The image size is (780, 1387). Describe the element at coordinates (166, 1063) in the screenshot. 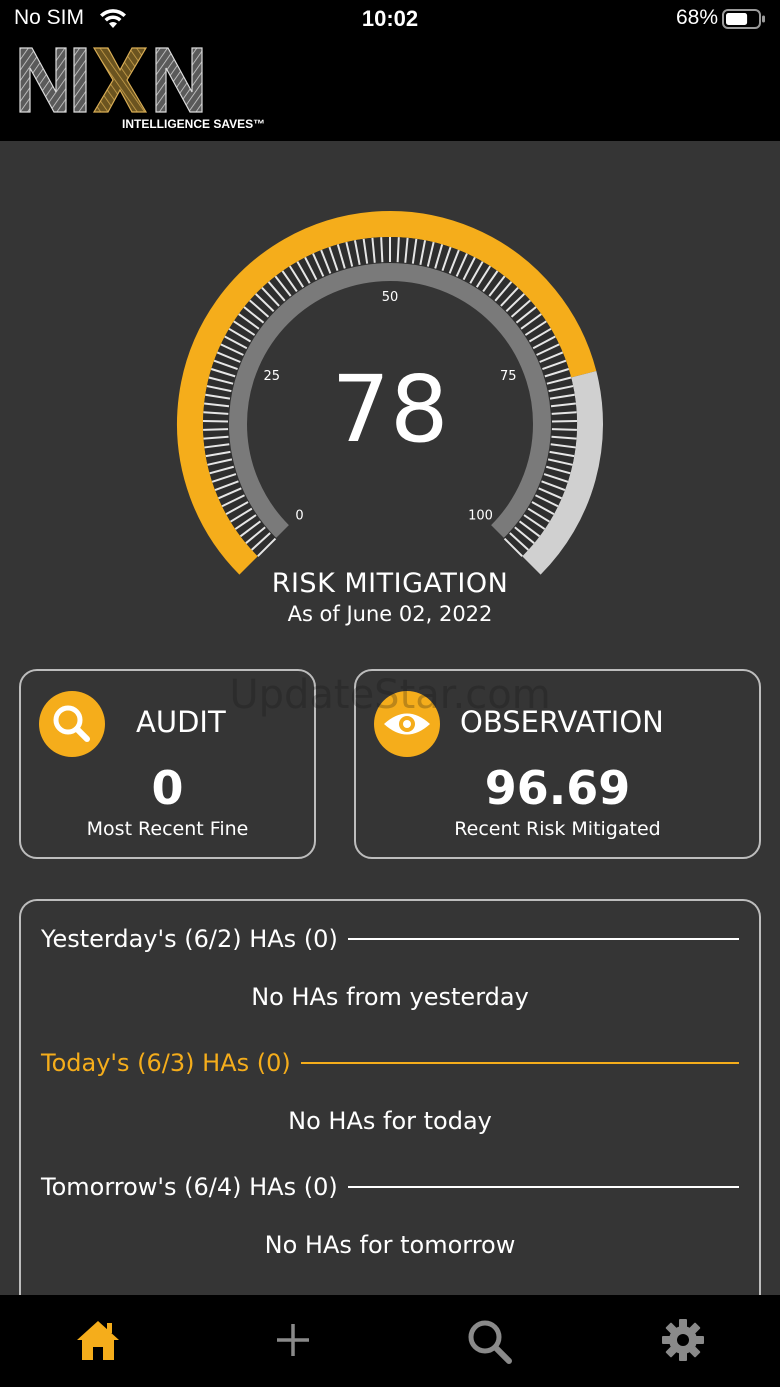

I see `today-heading-text: Today's (6/3) HAs (0)` at that location.